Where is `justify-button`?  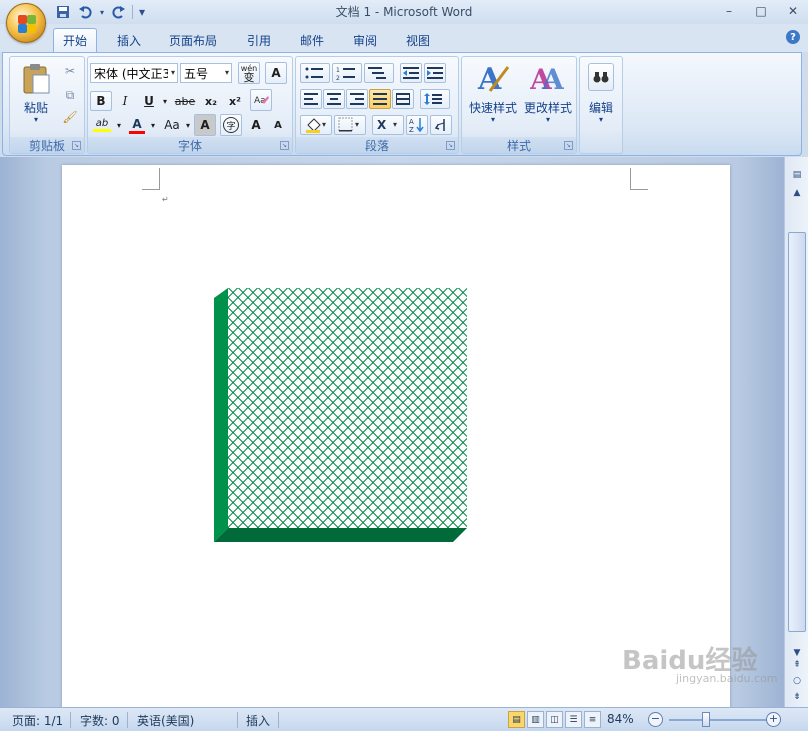 justify-button is located at coordinates (380, 99).